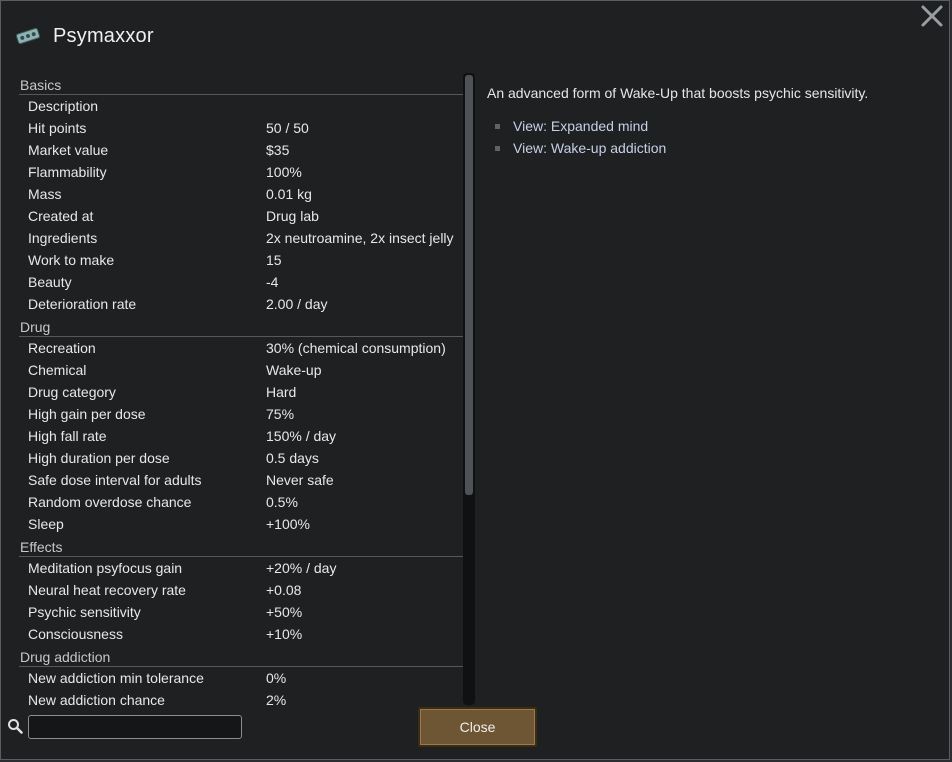 This screenshot has width=952, height=762. Describe the element at coordinates (96, 698) in the screenshot. I see `stat-label: New addiction chance` at that location.